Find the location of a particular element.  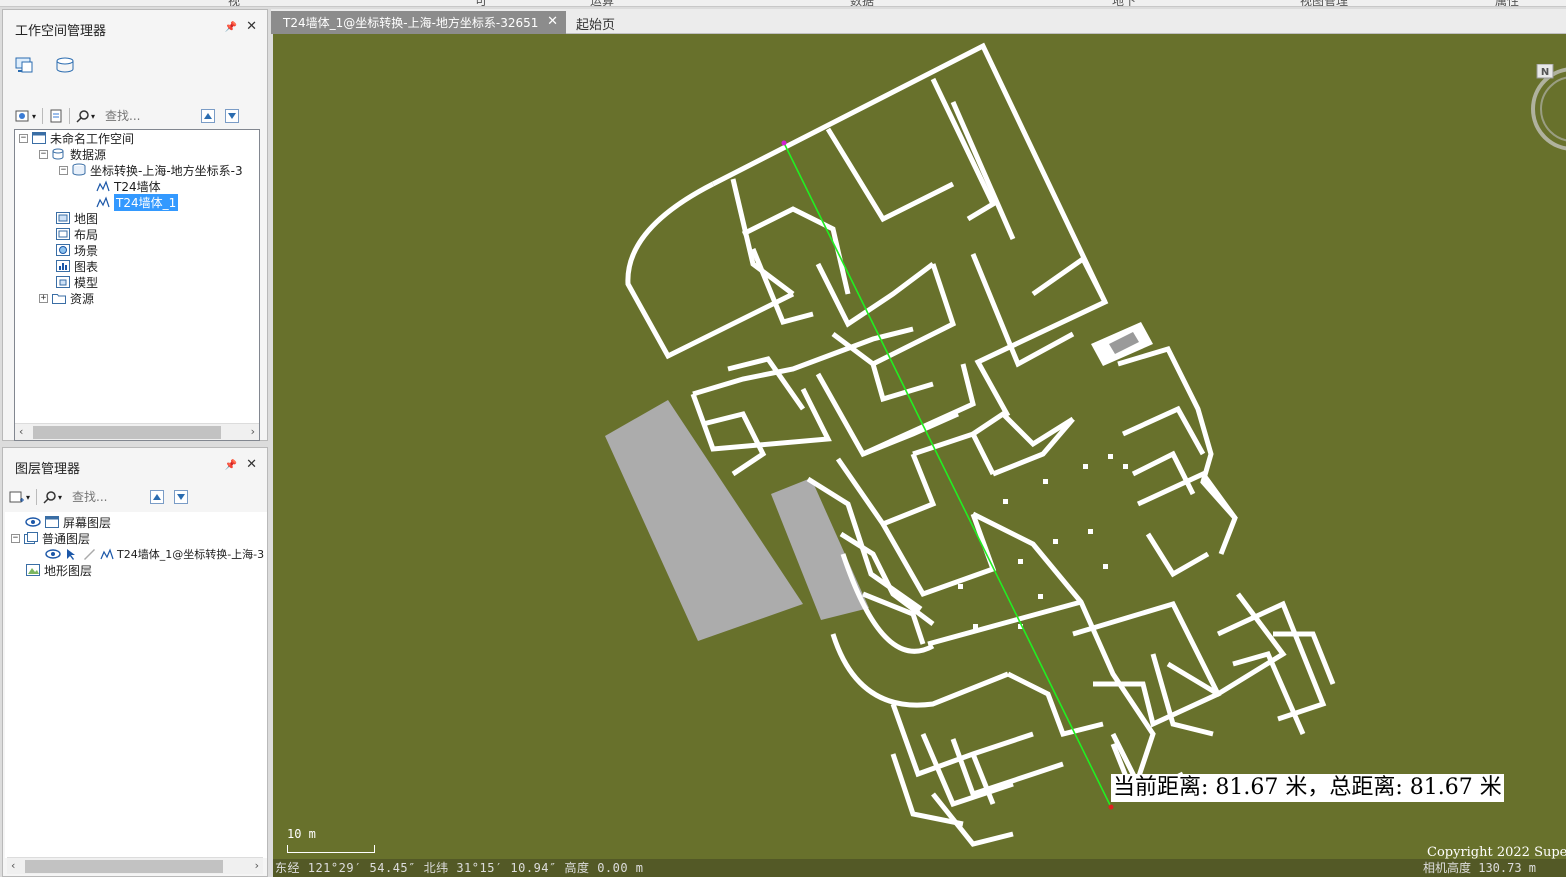

tree-item-layouts: 布局 is located at coordinates (76, 234).